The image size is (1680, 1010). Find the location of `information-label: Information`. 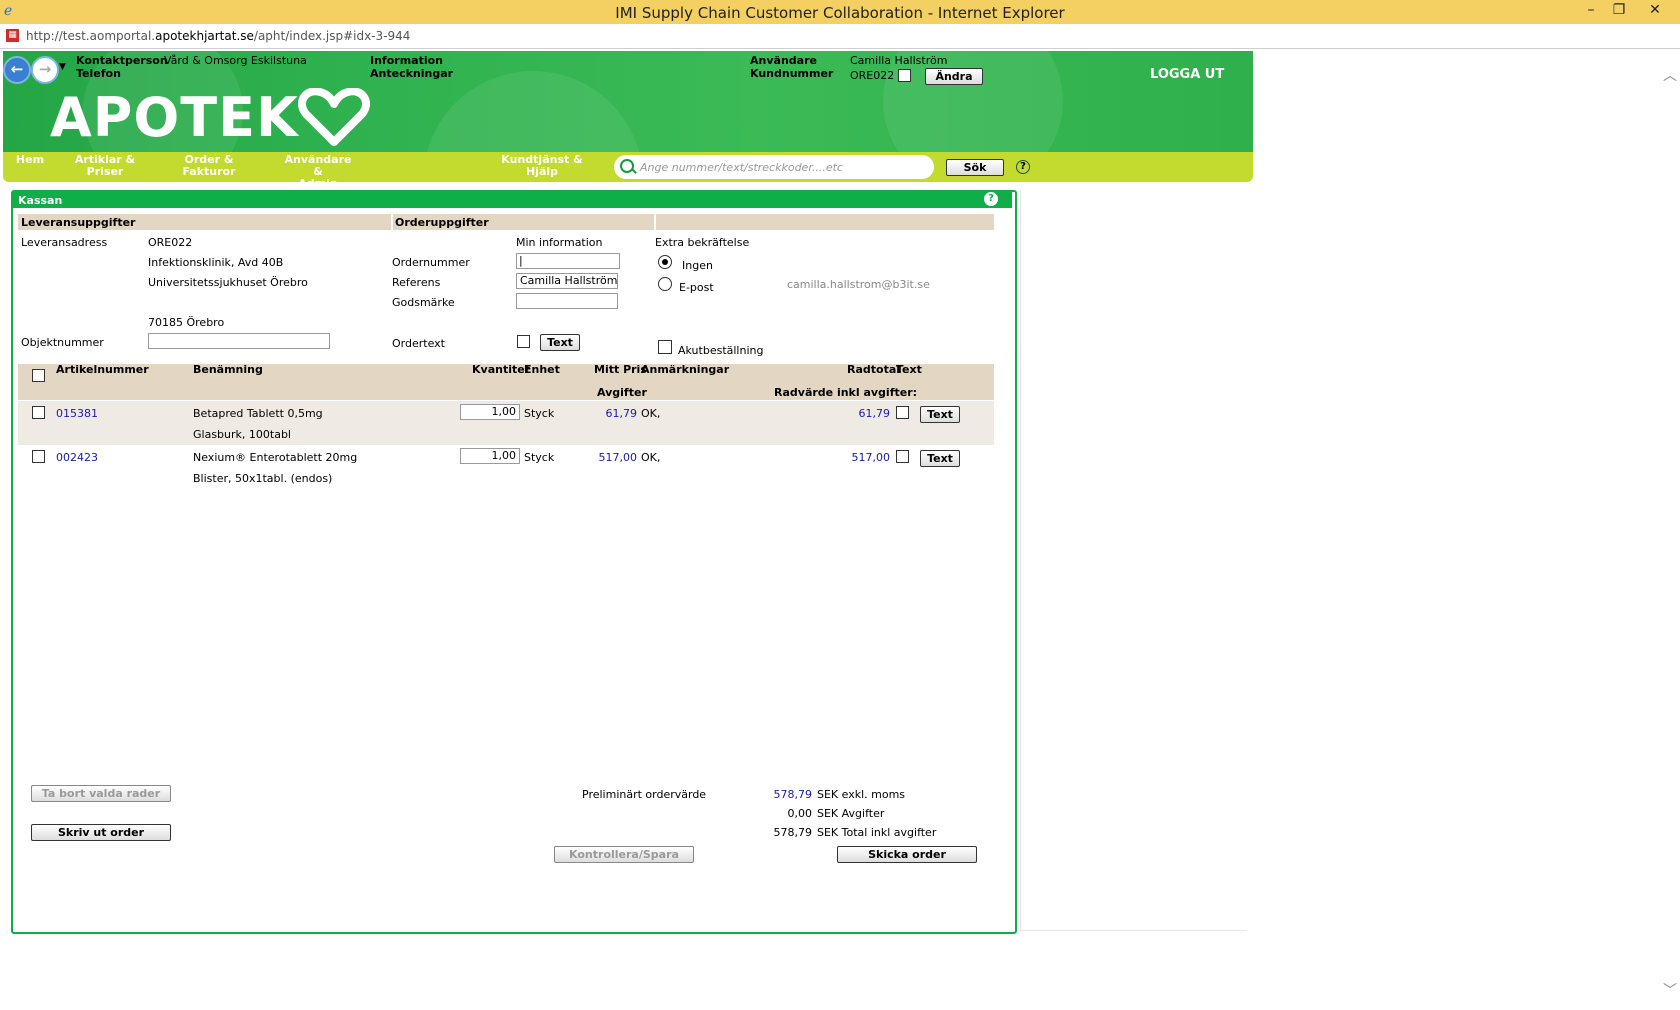

information-label: Information is located at coordinates (406, 60).